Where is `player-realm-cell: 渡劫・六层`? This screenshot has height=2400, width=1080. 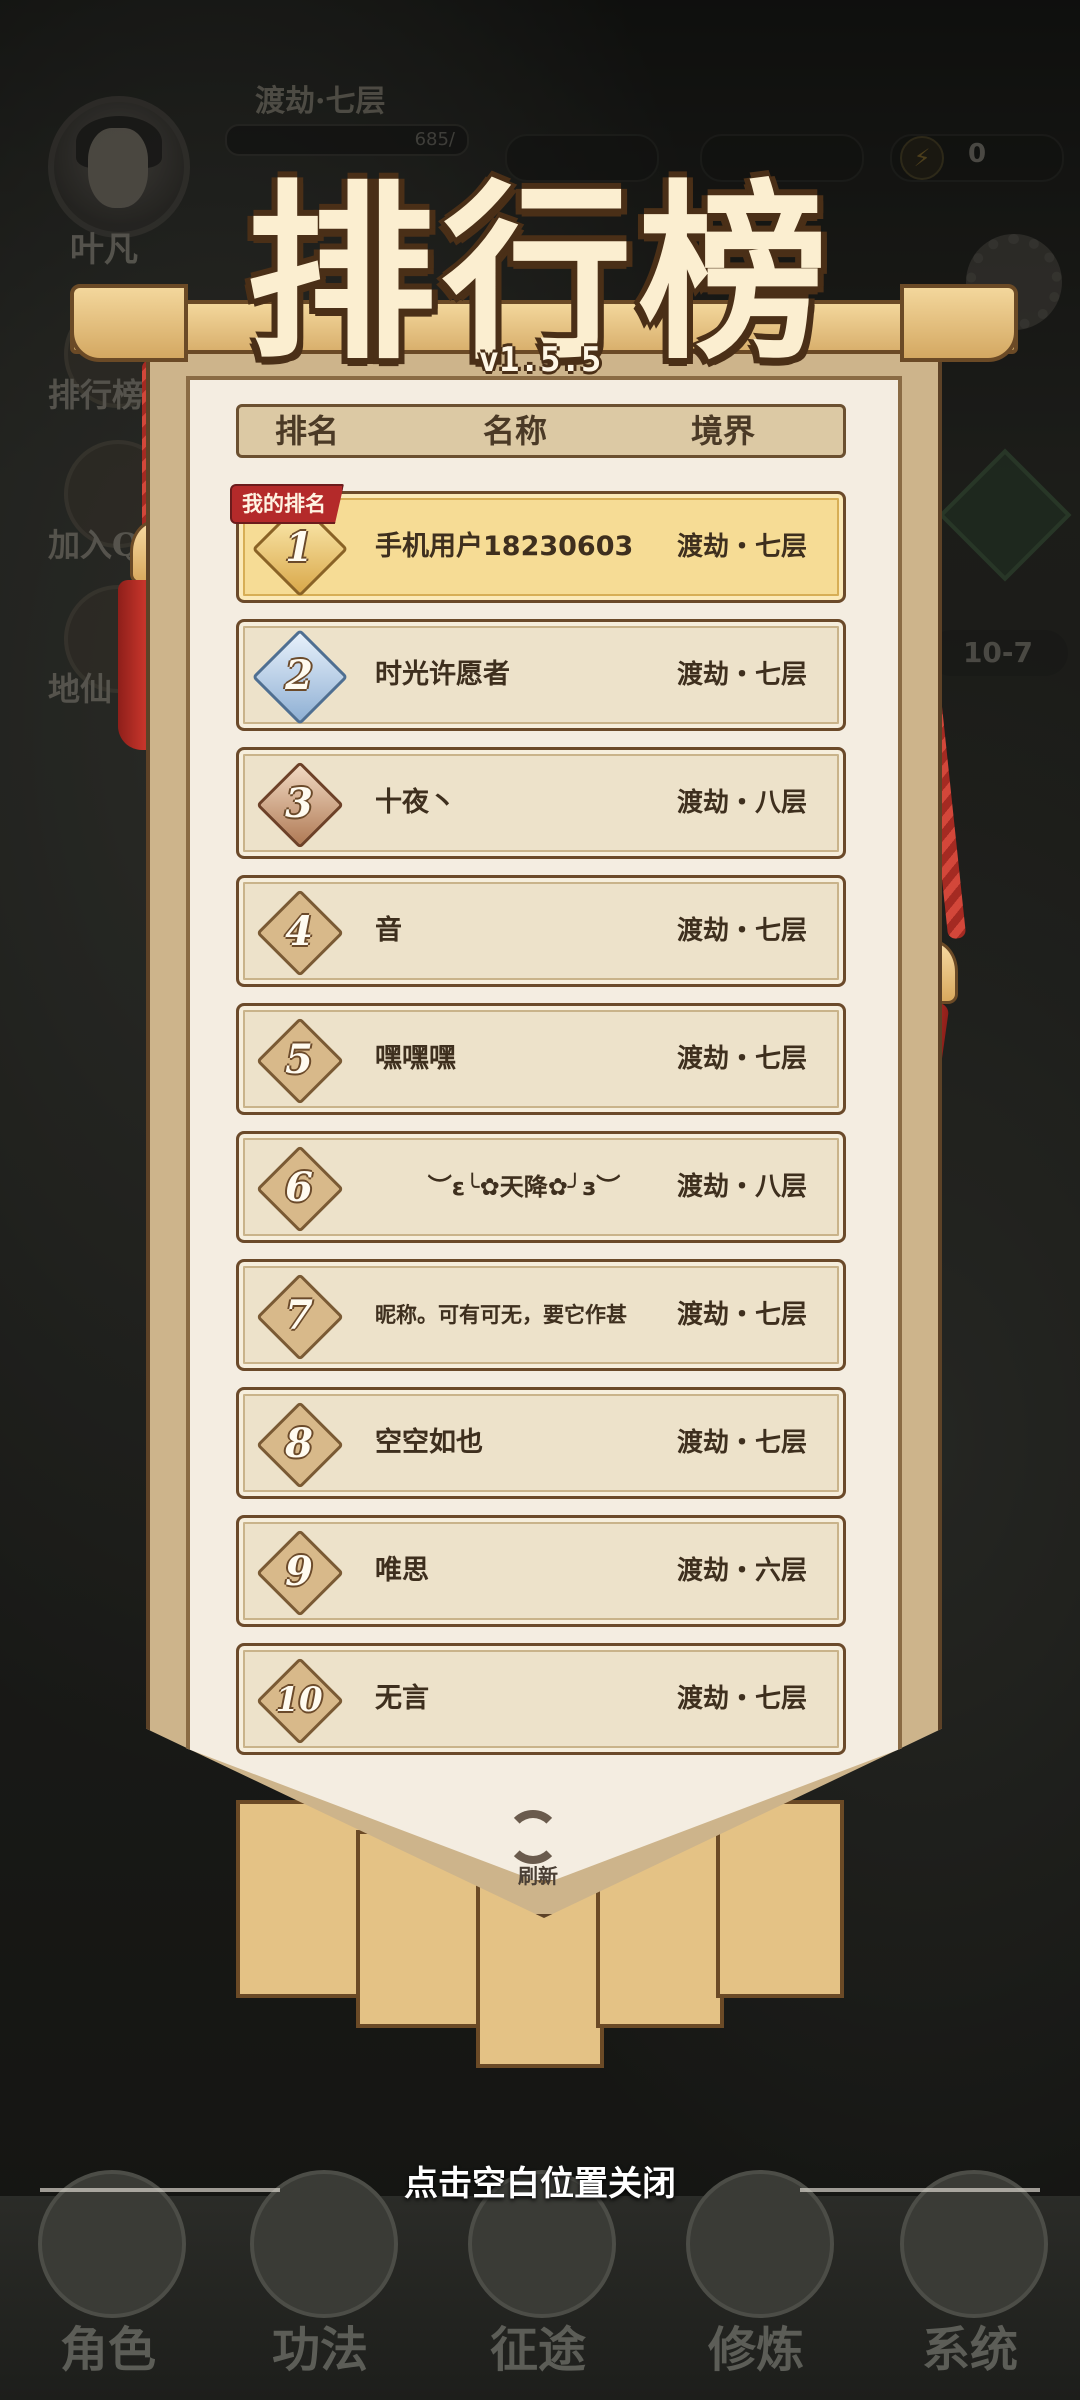 player-realm-cell: 渡劫・六层 is located at coordinates (741, 1571).